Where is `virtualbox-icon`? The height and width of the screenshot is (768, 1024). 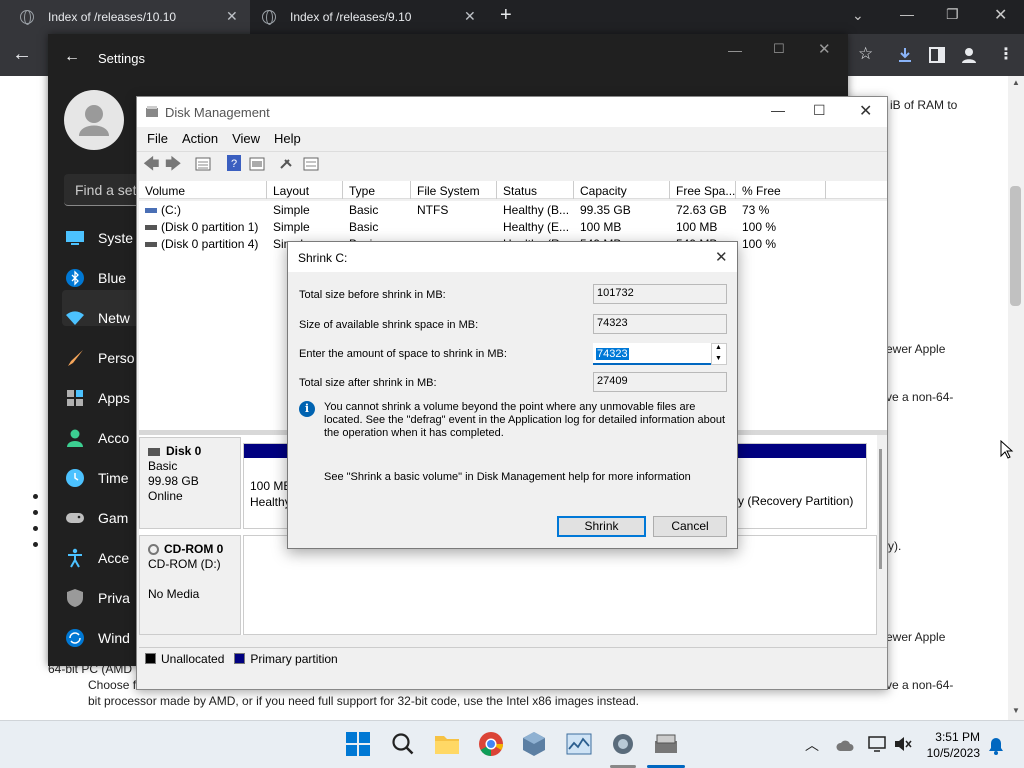
virtualbox-icon is located at coordinates (534, 744).